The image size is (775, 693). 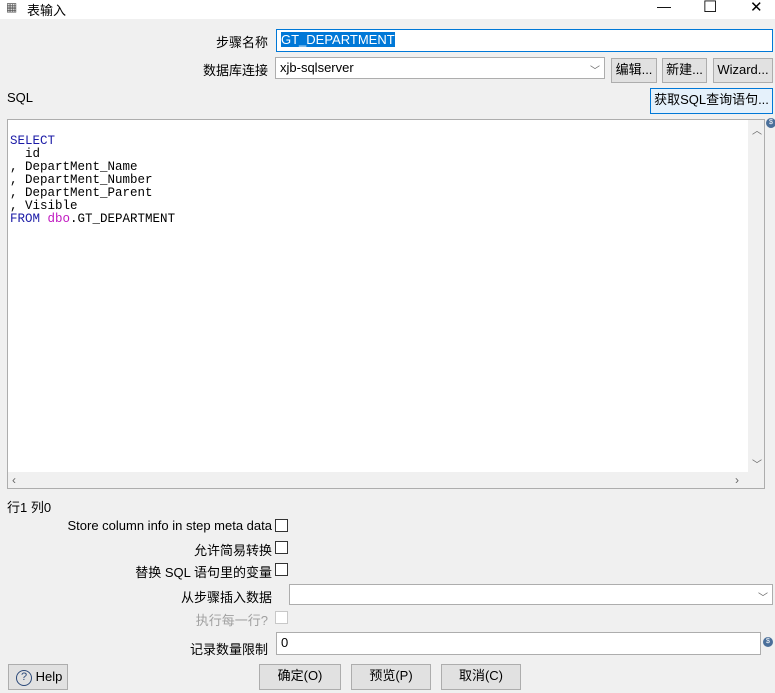 What do you see at coordinates (33, 141) in the screenshot?
I see `sql-line: SELECT` at bounding box center [33, 141].